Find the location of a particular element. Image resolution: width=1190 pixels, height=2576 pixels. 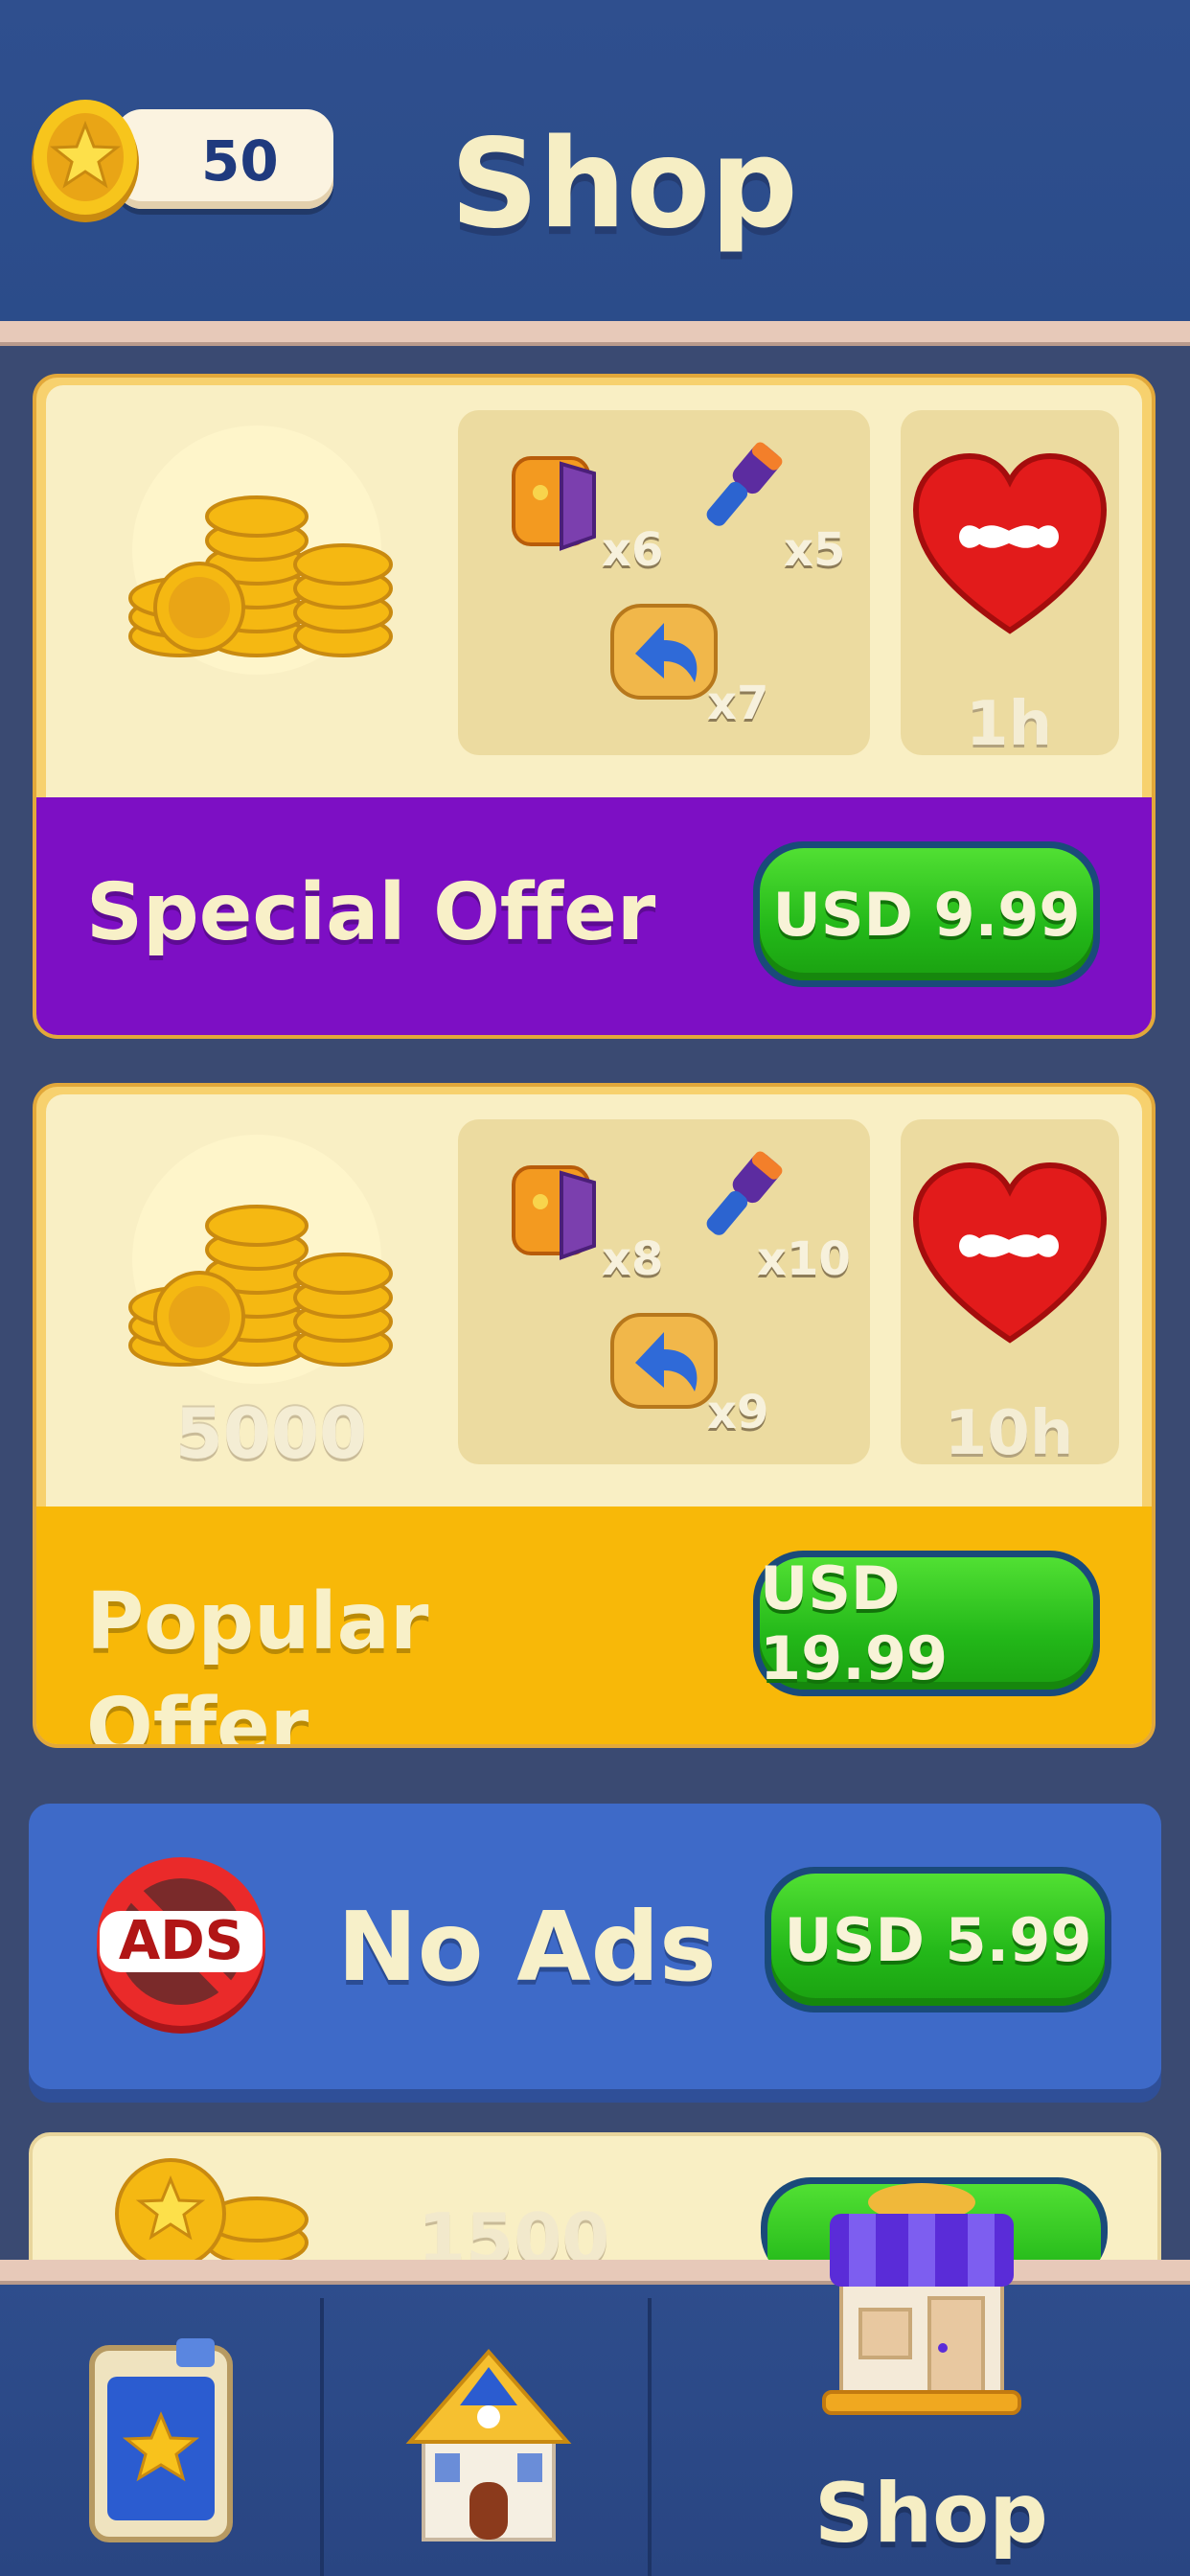

buy-button: USD 9.99 is located at coordinates (927, 914).